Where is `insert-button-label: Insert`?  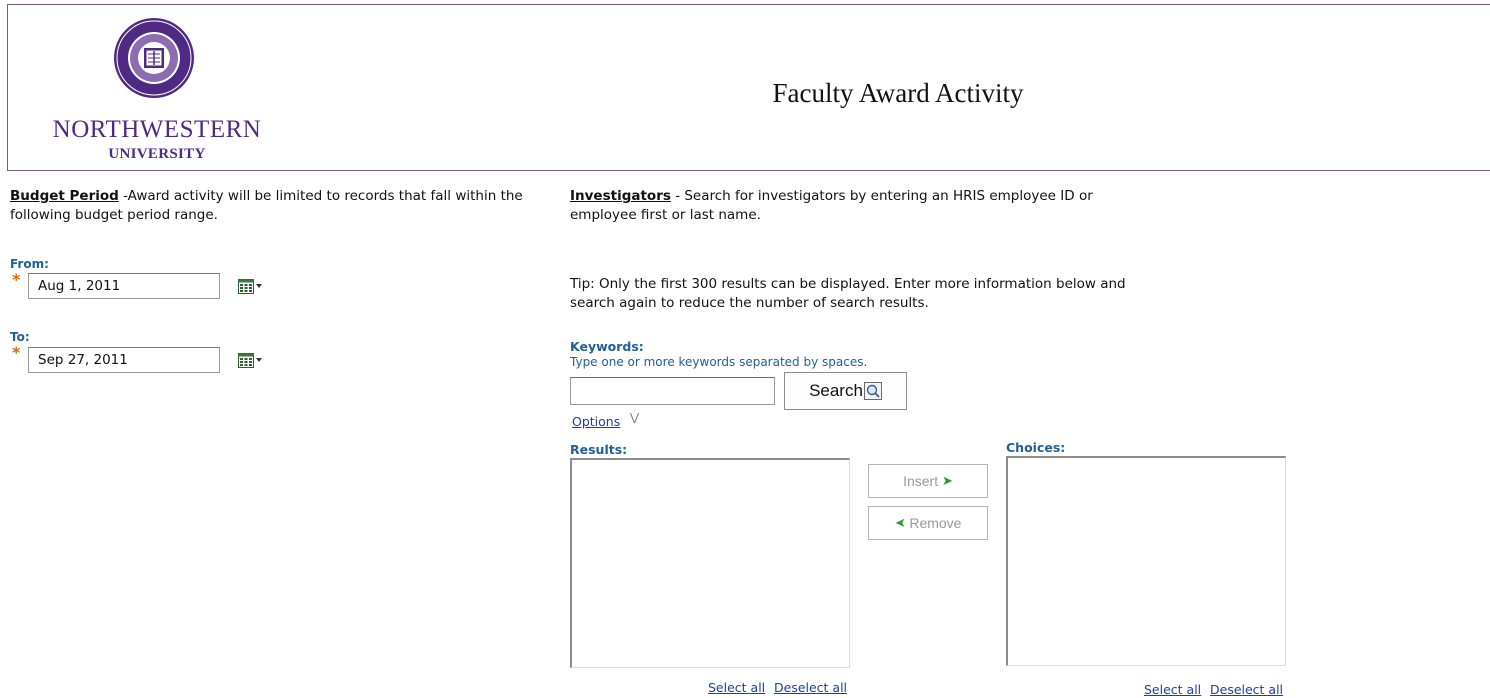 insert-button-label: Insert is located at coordinates (921, 481).